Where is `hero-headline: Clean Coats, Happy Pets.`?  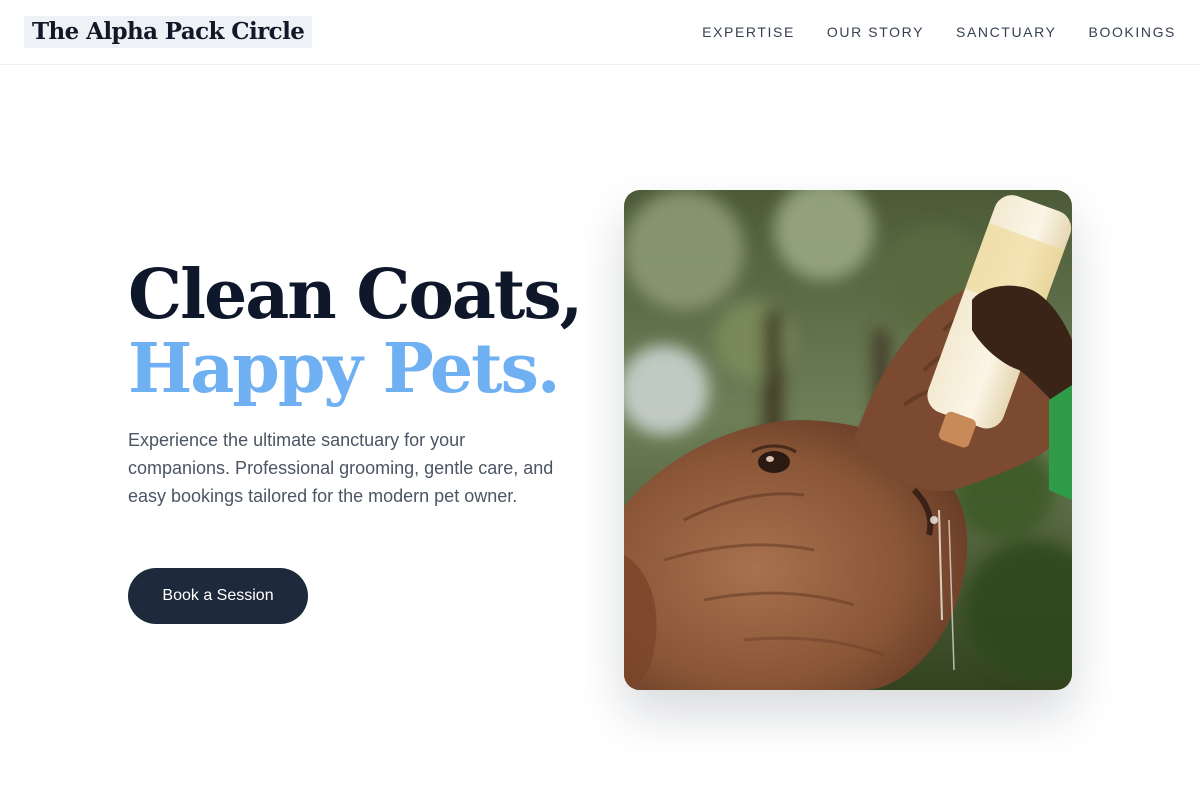 hero-headline: Clean Coats, Happy Pets. is located at coordinates (355, 332).